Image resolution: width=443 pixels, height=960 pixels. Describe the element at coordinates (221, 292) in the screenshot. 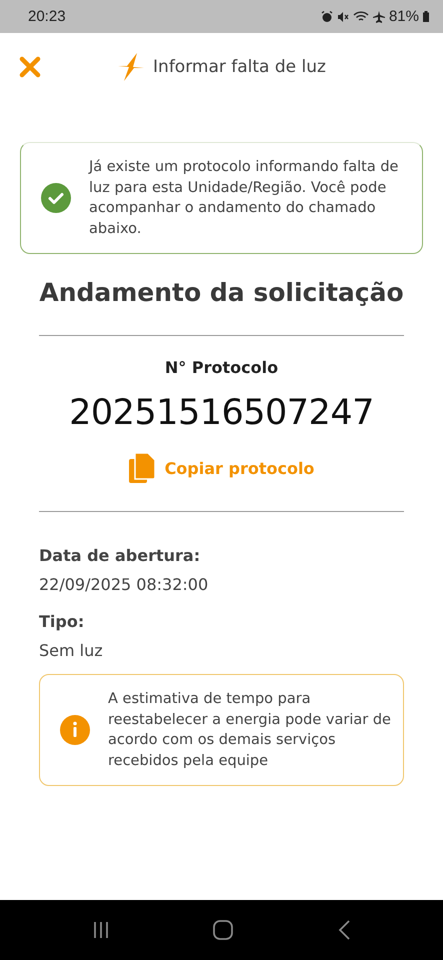

I see `section-heading: Andamento da solicitação` at that location.